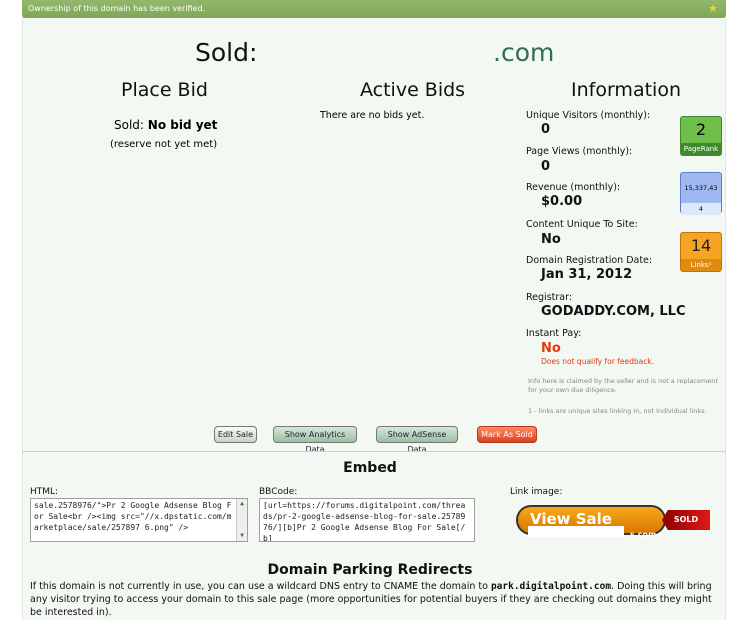 The height and width of the screenshot is (620, 740). What do you see at coordinates (701, 209) in the screenshot?
I see `alexa-caption: 4` at bounding box center [701, 209].